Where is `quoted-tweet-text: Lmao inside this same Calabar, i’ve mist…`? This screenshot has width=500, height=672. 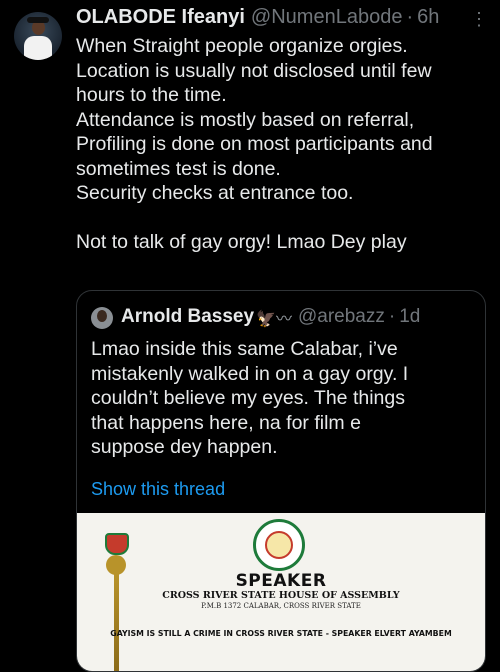
quoted-tweet-text: Lmao inside this same Calabar, i’ve mist… is located at coordinates (280, 398).